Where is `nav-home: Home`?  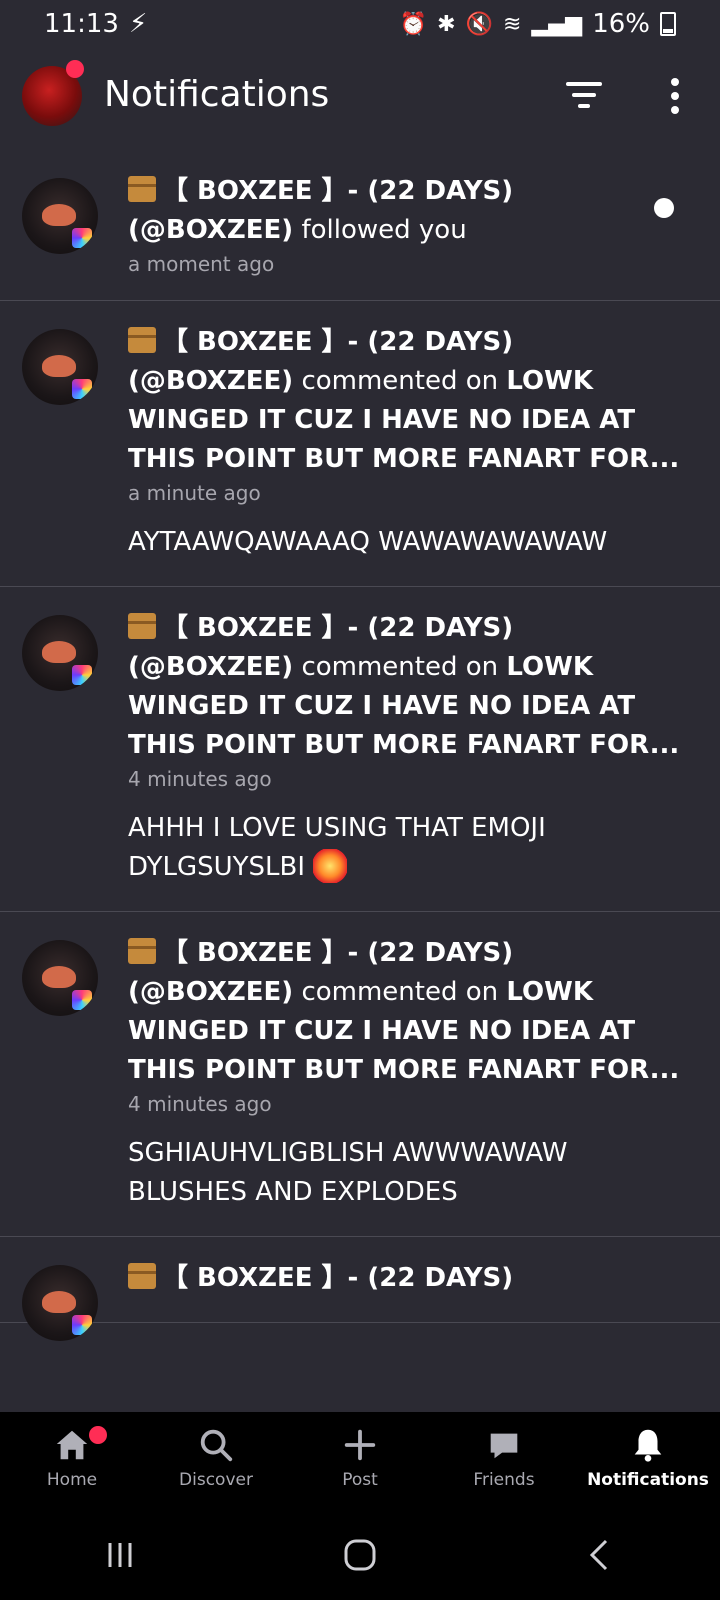 nav-home: Home is located at coordinates (72, 1461).